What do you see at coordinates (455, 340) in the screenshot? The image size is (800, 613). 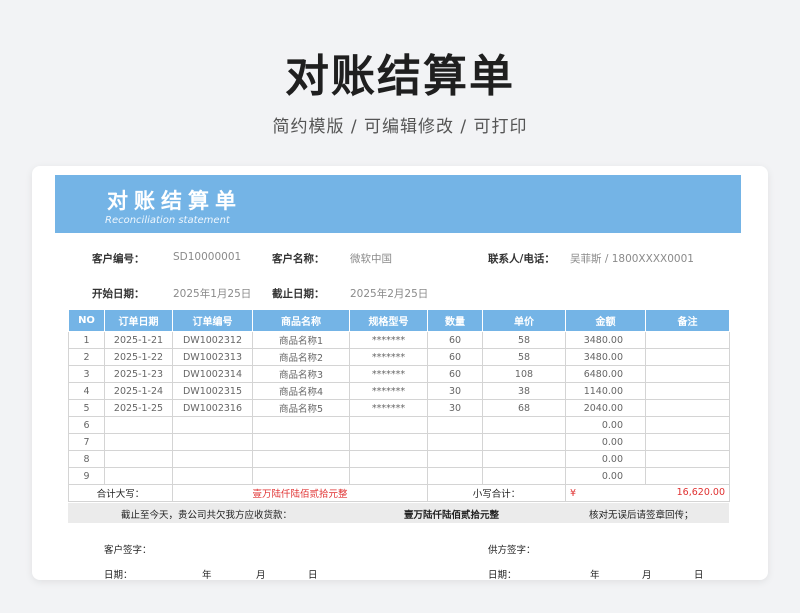 I see `cell-qty: 60` at bounding box center [455, 340].